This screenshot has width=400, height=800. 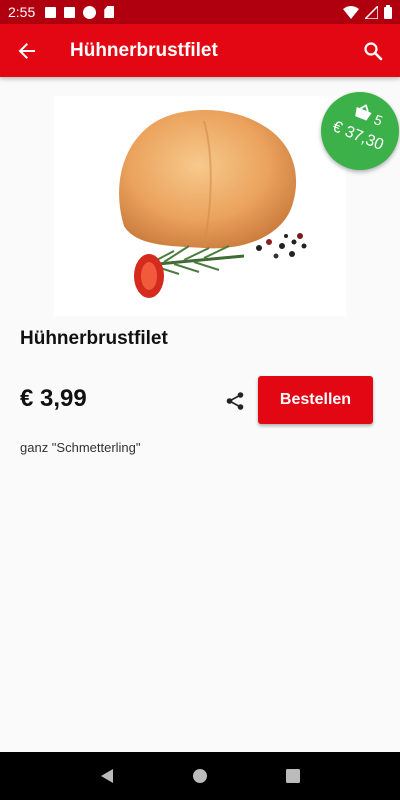 I want to click on navigation-bar, so click(x=200, y=776).